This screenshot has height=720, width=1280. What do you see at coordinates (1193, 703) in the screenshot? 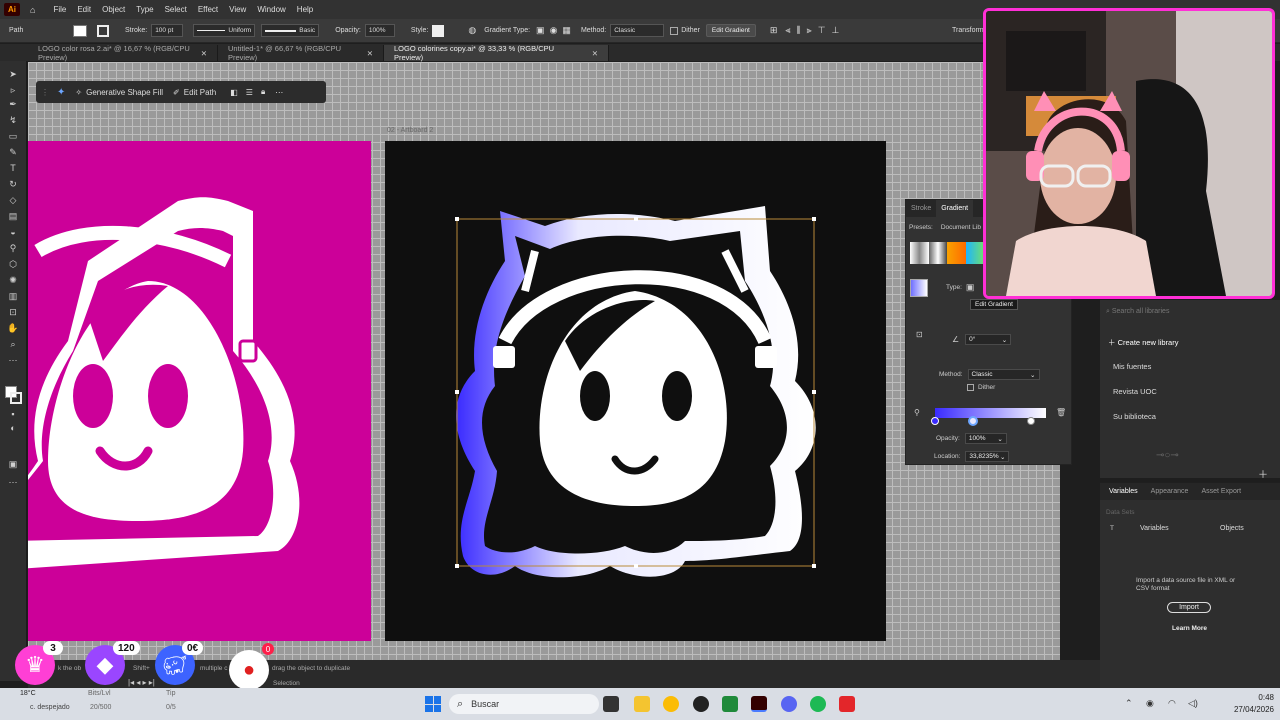
I see `volume-icon: ◁)` at bounding box center [1193, 703].